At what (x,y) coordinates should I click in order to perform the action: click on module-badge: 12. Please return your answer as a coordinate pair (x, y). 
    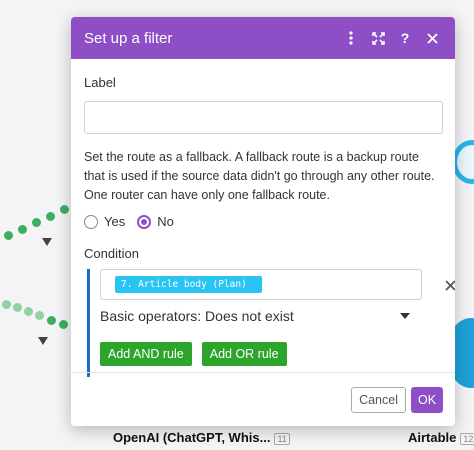
    Looking at the image, I should click on (467, 438).